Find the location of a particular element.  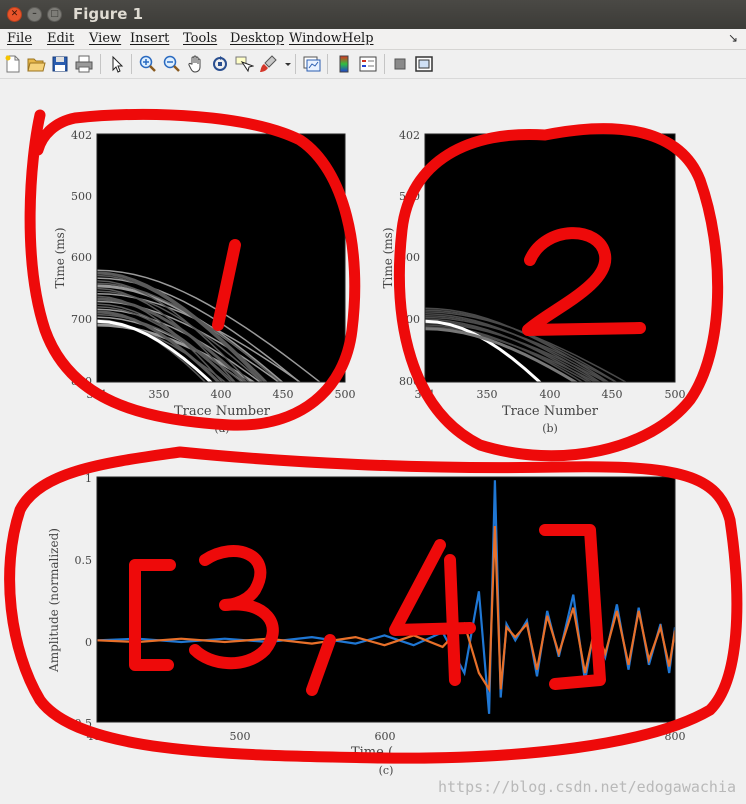

zoom-in-icon is located at coordinates (148, 64).